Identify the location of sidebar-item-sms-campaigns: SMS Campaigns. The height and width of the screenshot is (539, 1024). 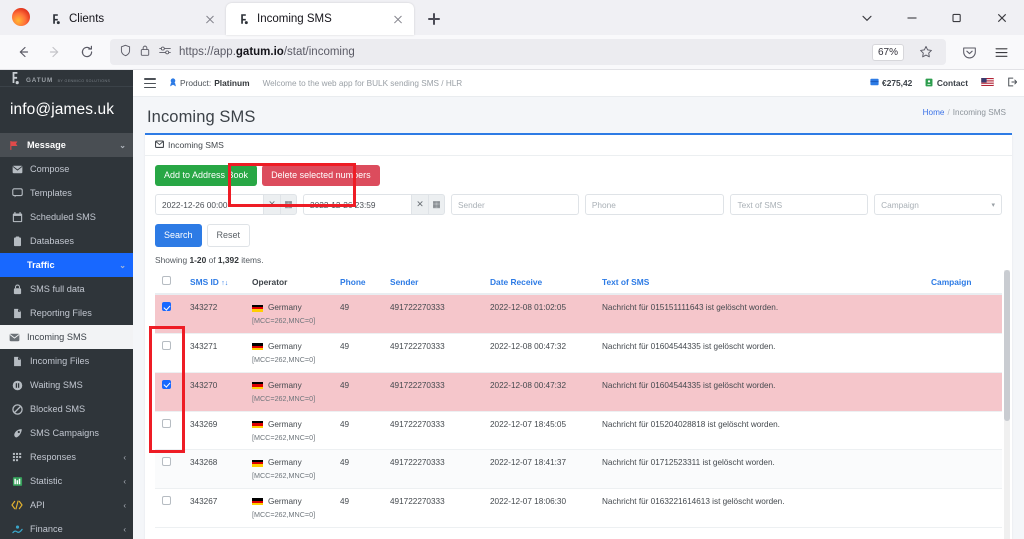
(66, 433).